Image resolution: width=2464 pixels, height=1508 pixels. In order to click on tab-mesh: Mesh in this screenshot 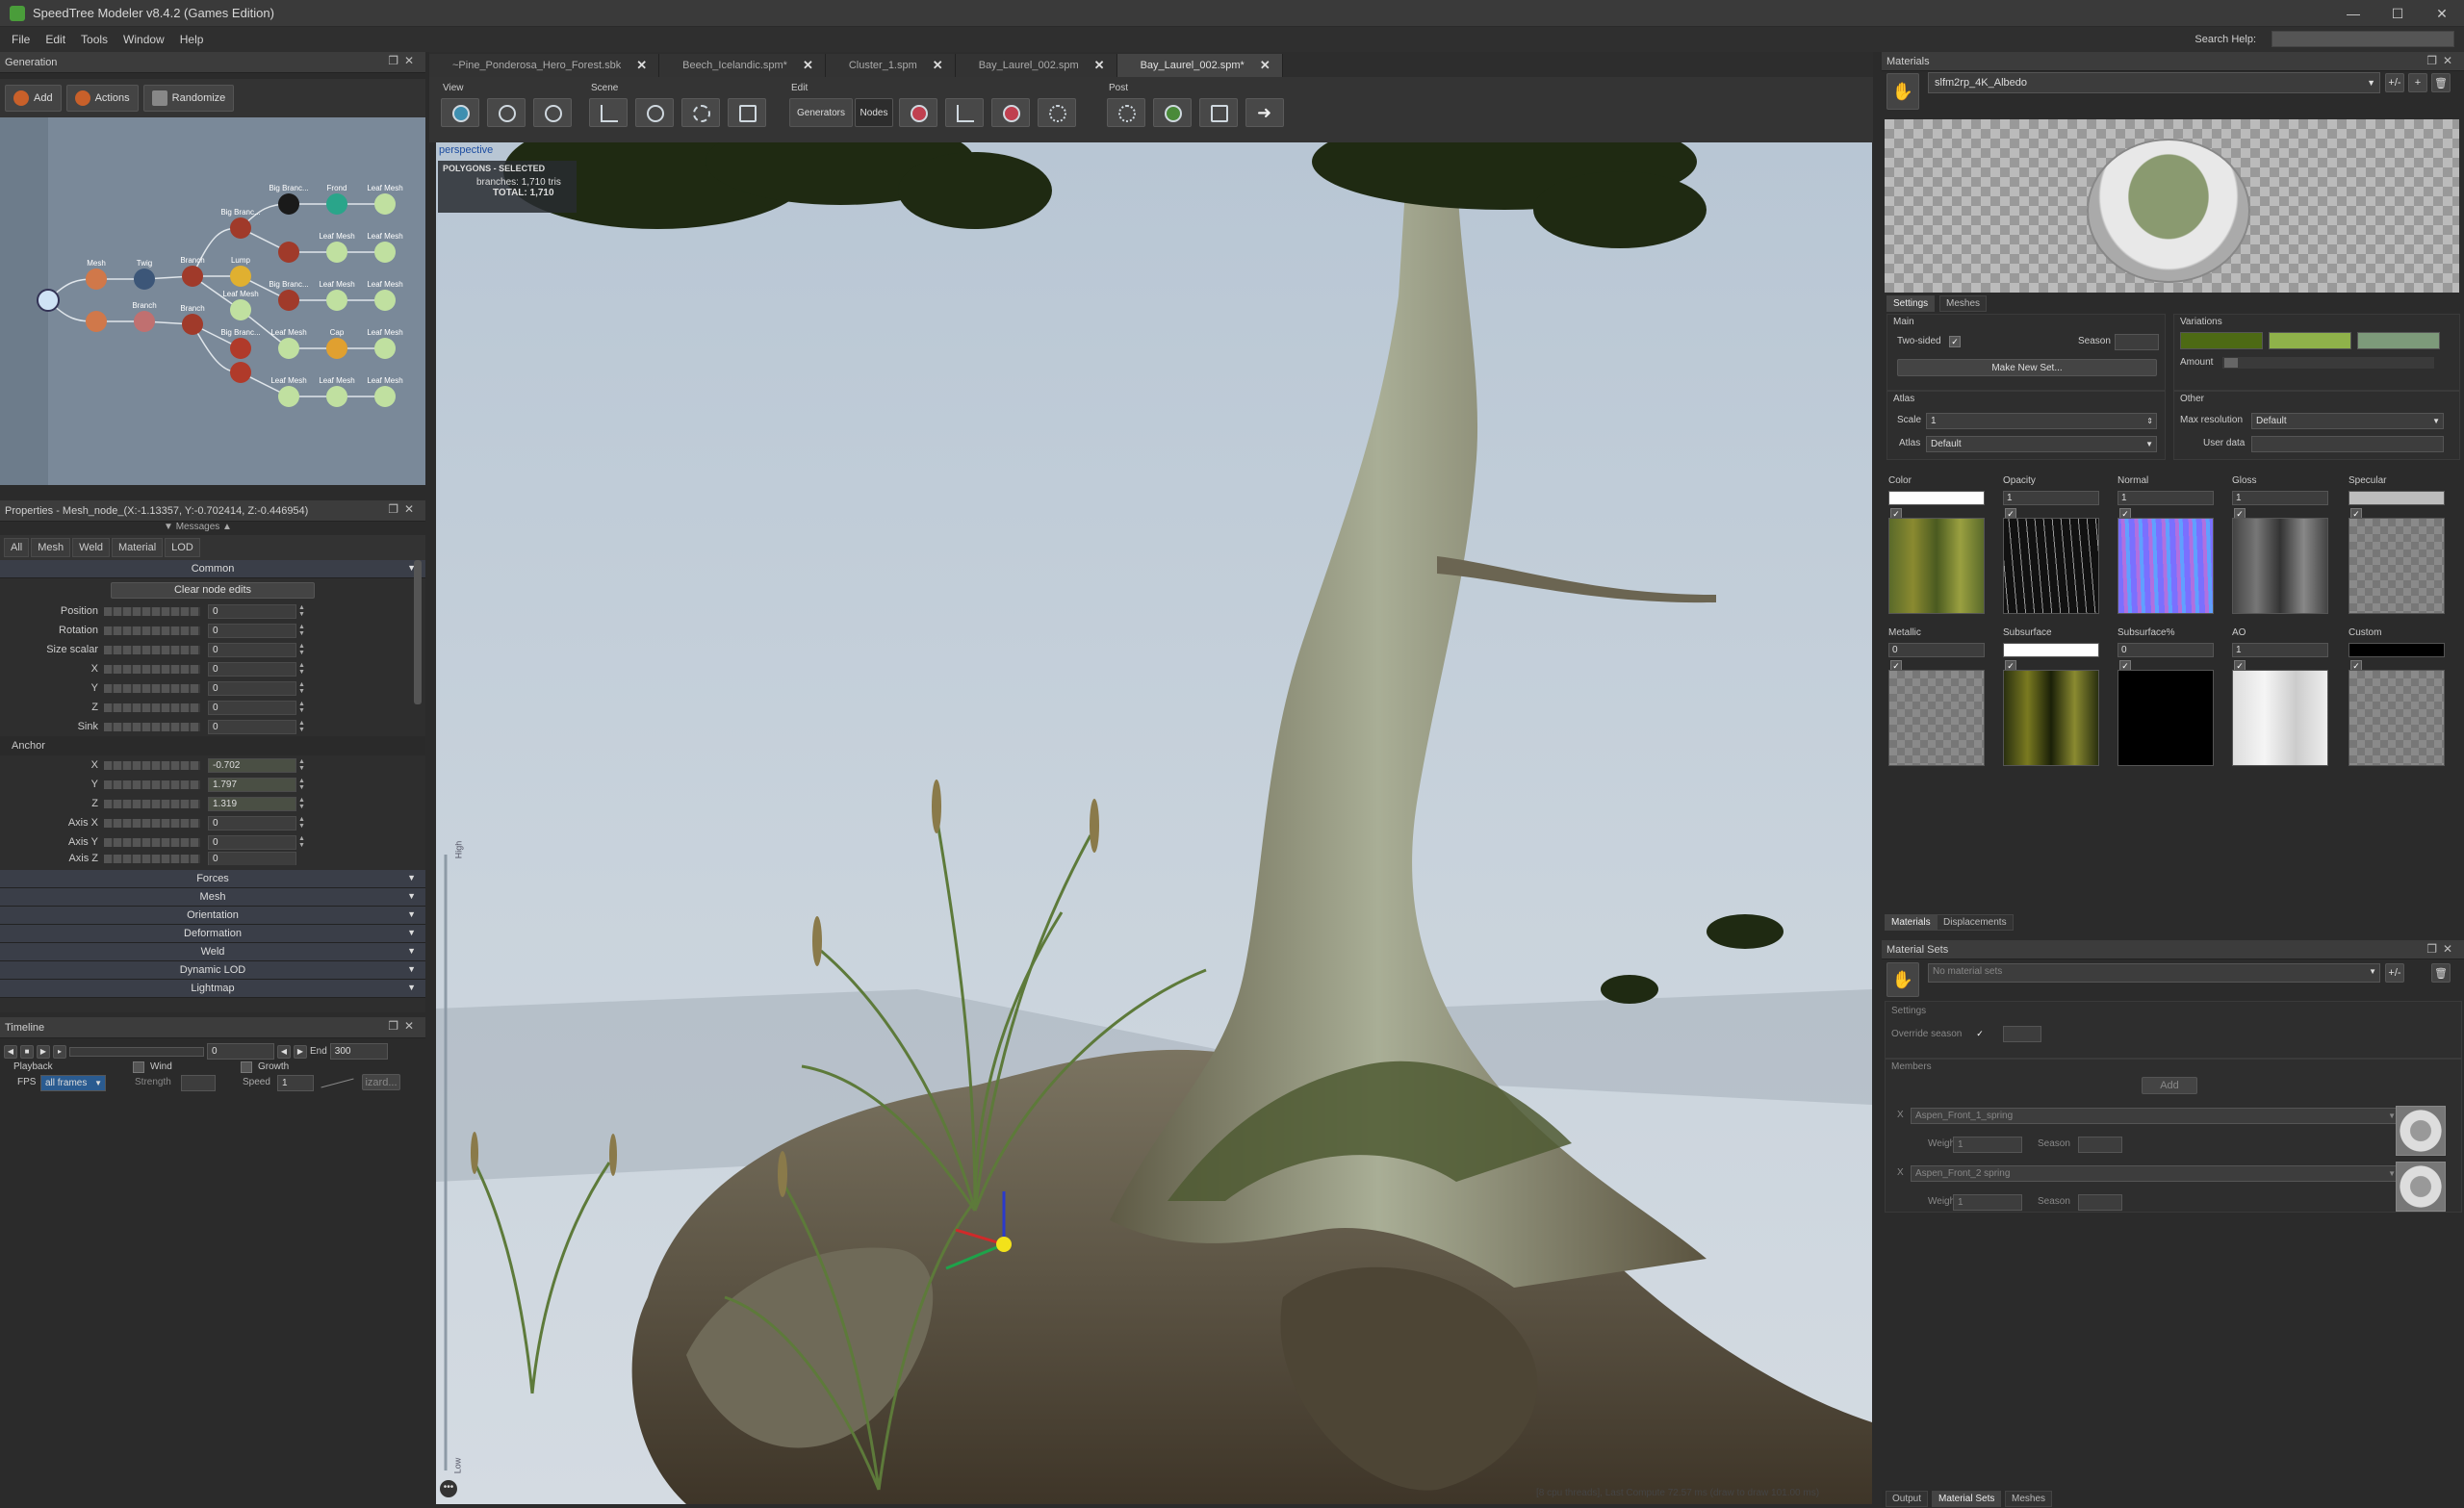, I will do `click(51, 547)`.